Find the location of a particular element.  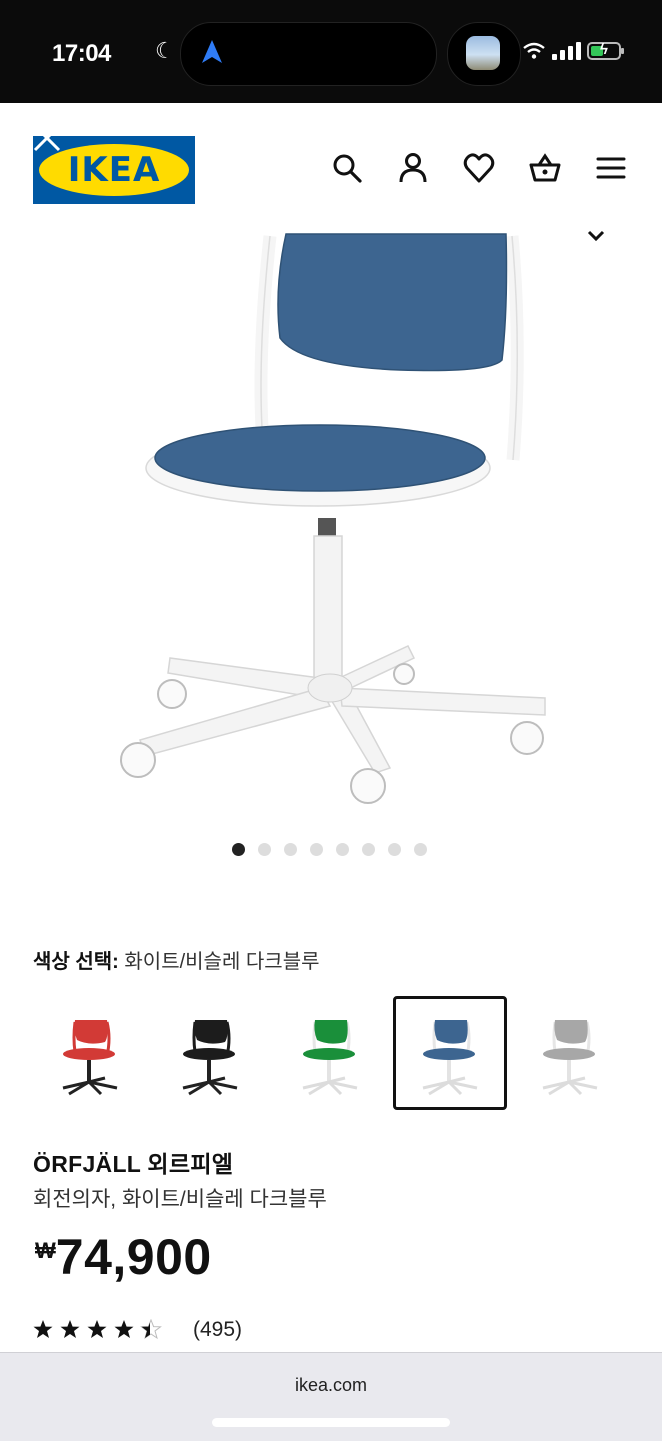

basket-icon is located at coordinates (545, 168).